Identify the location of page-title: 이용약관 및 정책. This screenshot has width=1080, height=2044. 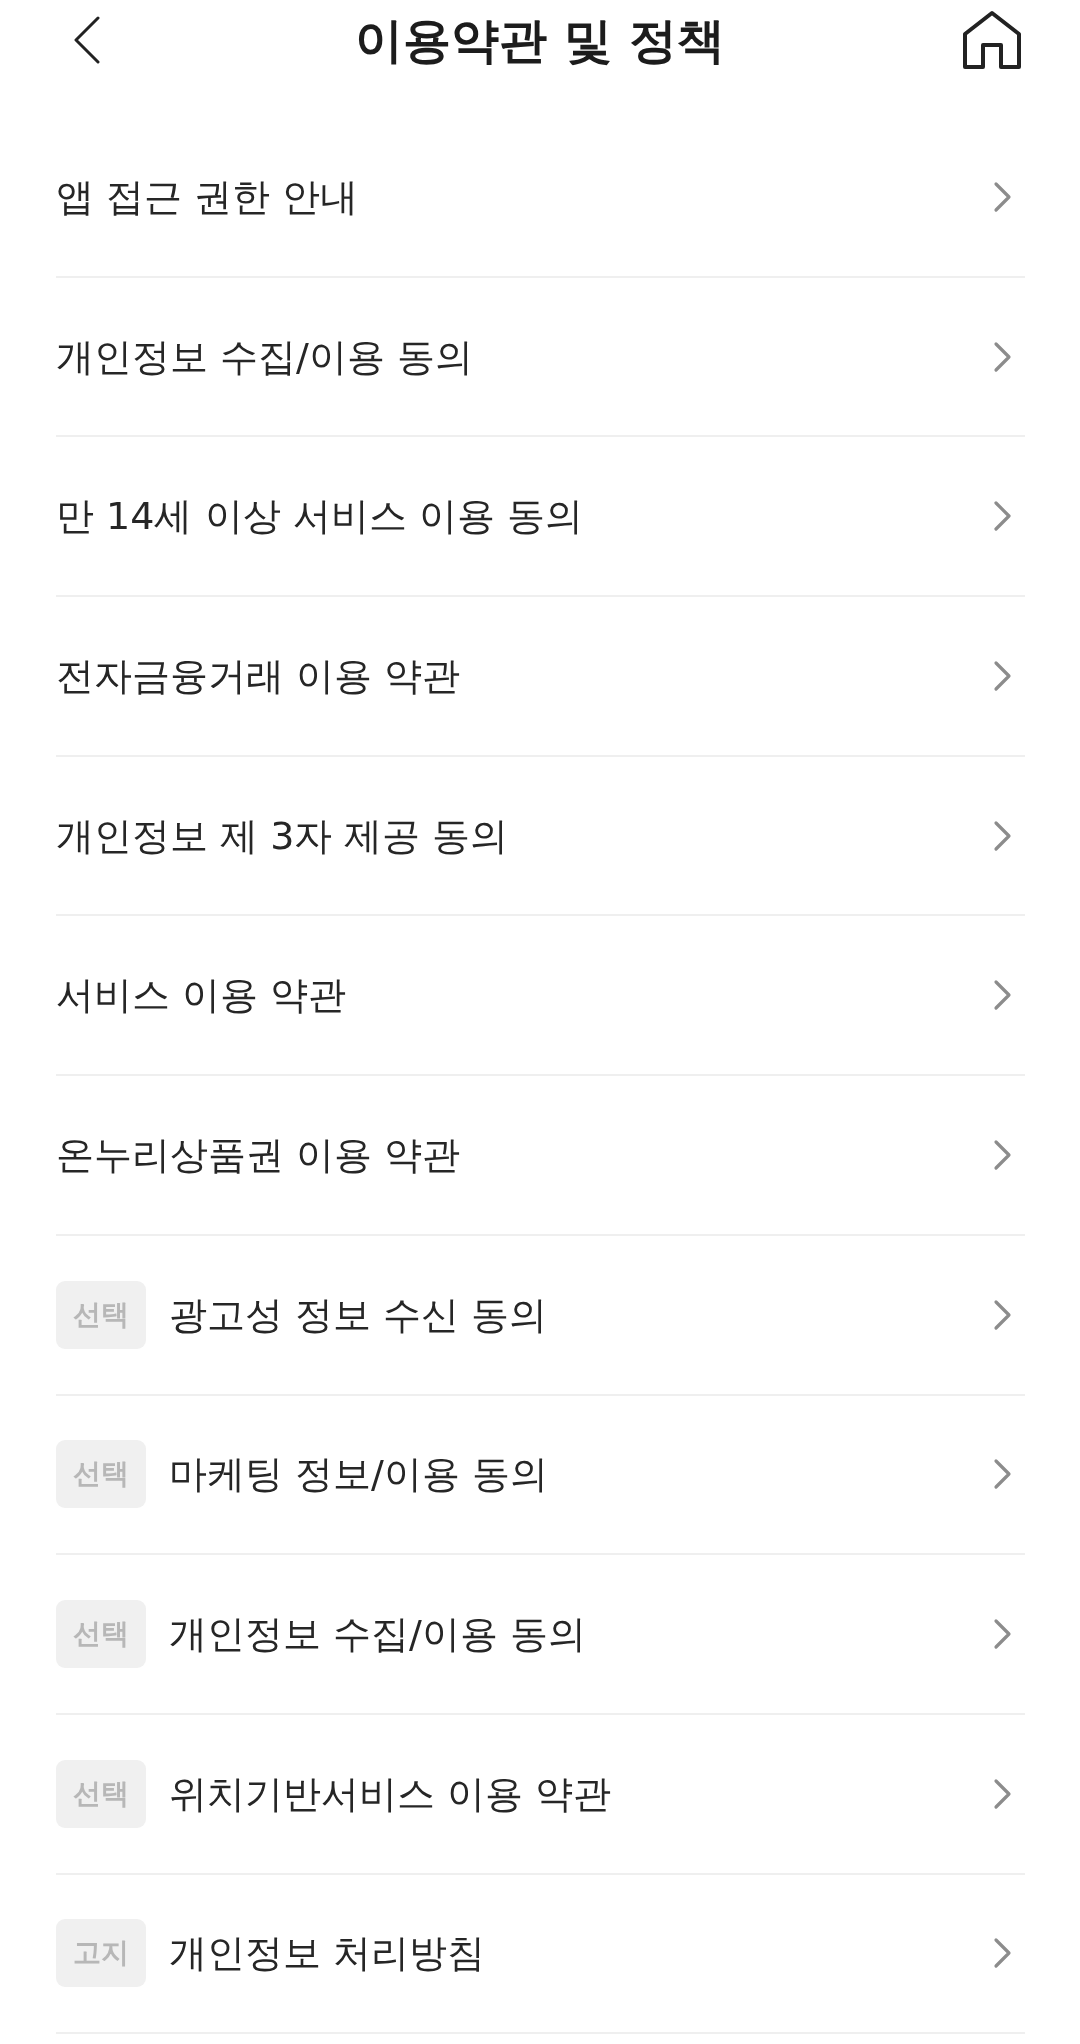
(540, 40).